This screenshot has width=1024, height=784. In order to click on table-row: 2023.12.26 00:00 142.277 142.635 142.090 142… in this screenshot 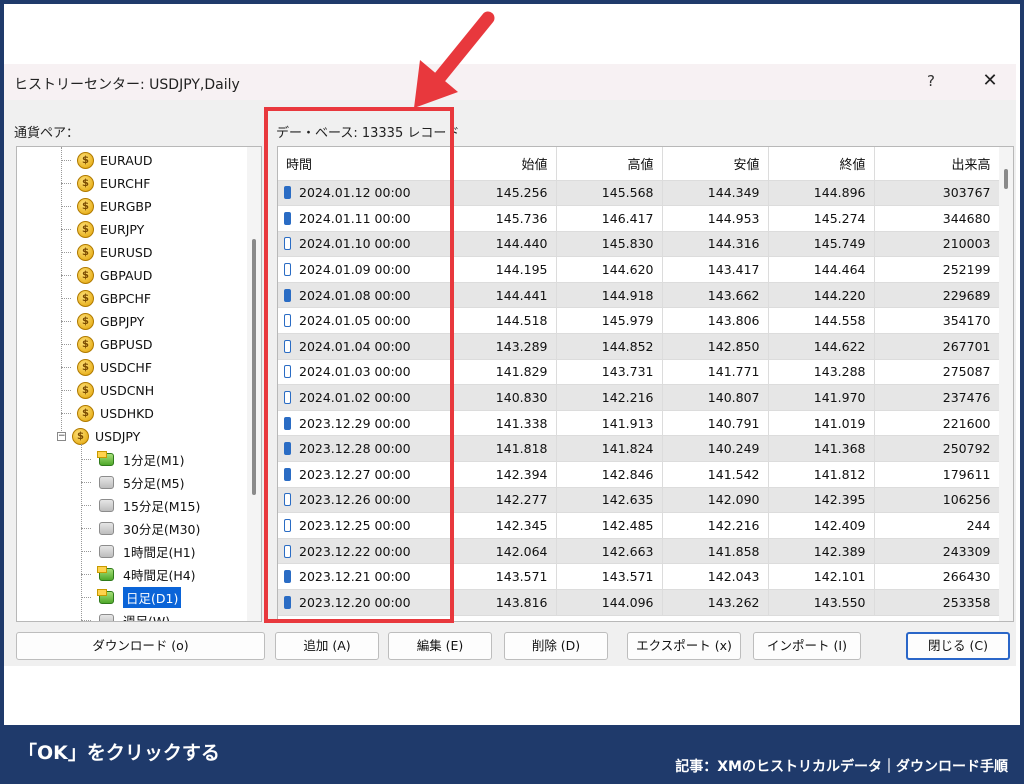, I will do `click(639, 500)`.